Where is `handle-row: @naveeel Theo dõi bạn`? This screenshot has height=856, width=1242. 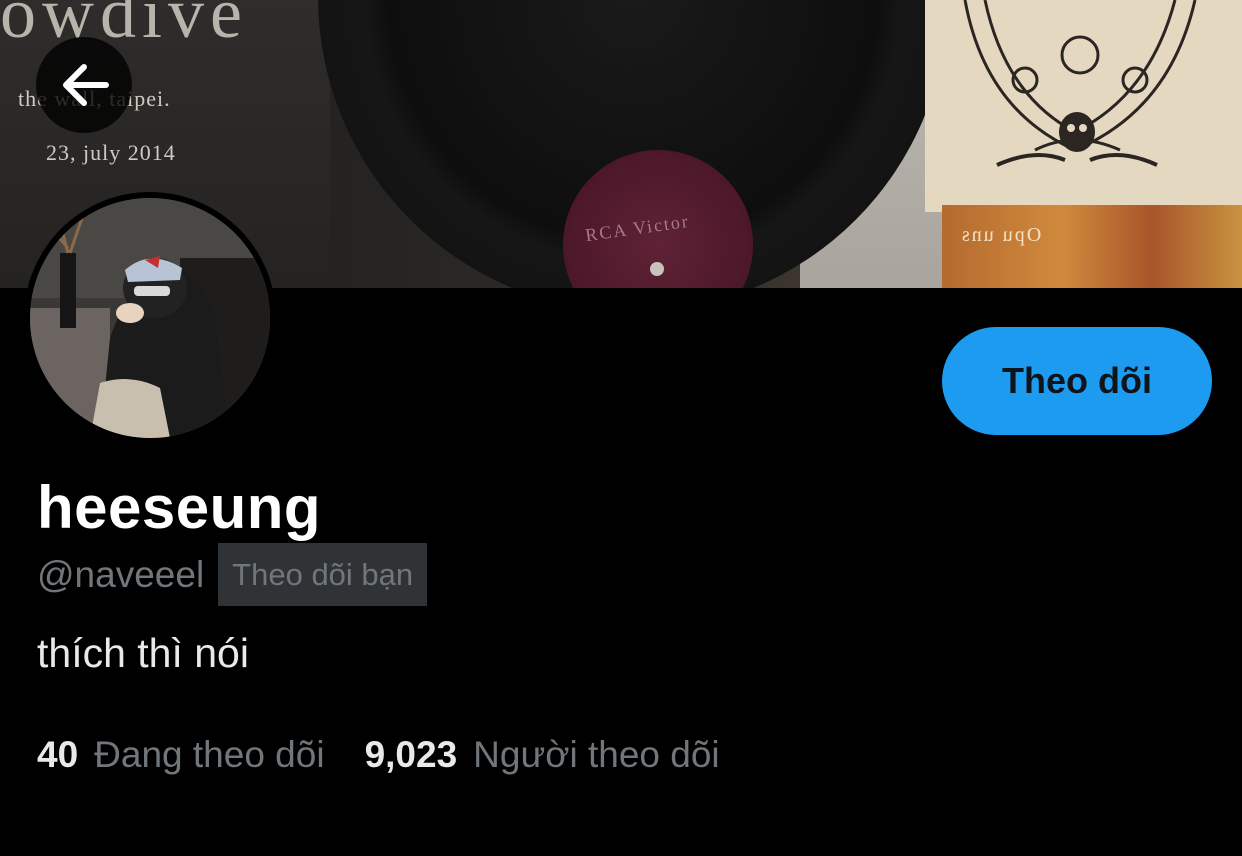
handle-row: @naveeel Theo dõi bạn is located at coordinates (232, 574).